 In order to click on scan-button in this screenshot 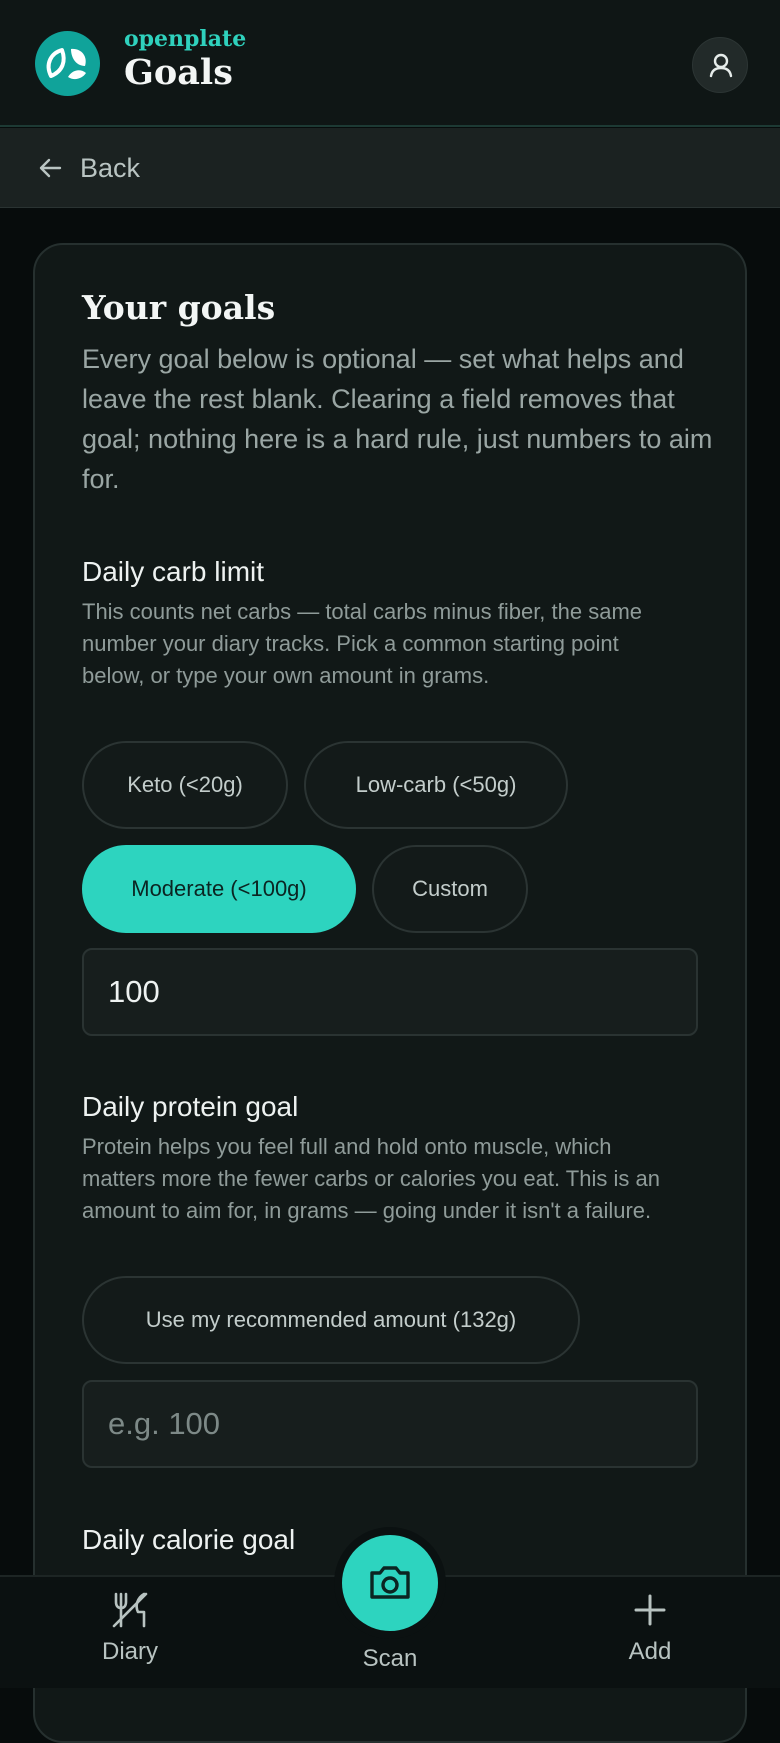, I will do `click(390, 1583)`.